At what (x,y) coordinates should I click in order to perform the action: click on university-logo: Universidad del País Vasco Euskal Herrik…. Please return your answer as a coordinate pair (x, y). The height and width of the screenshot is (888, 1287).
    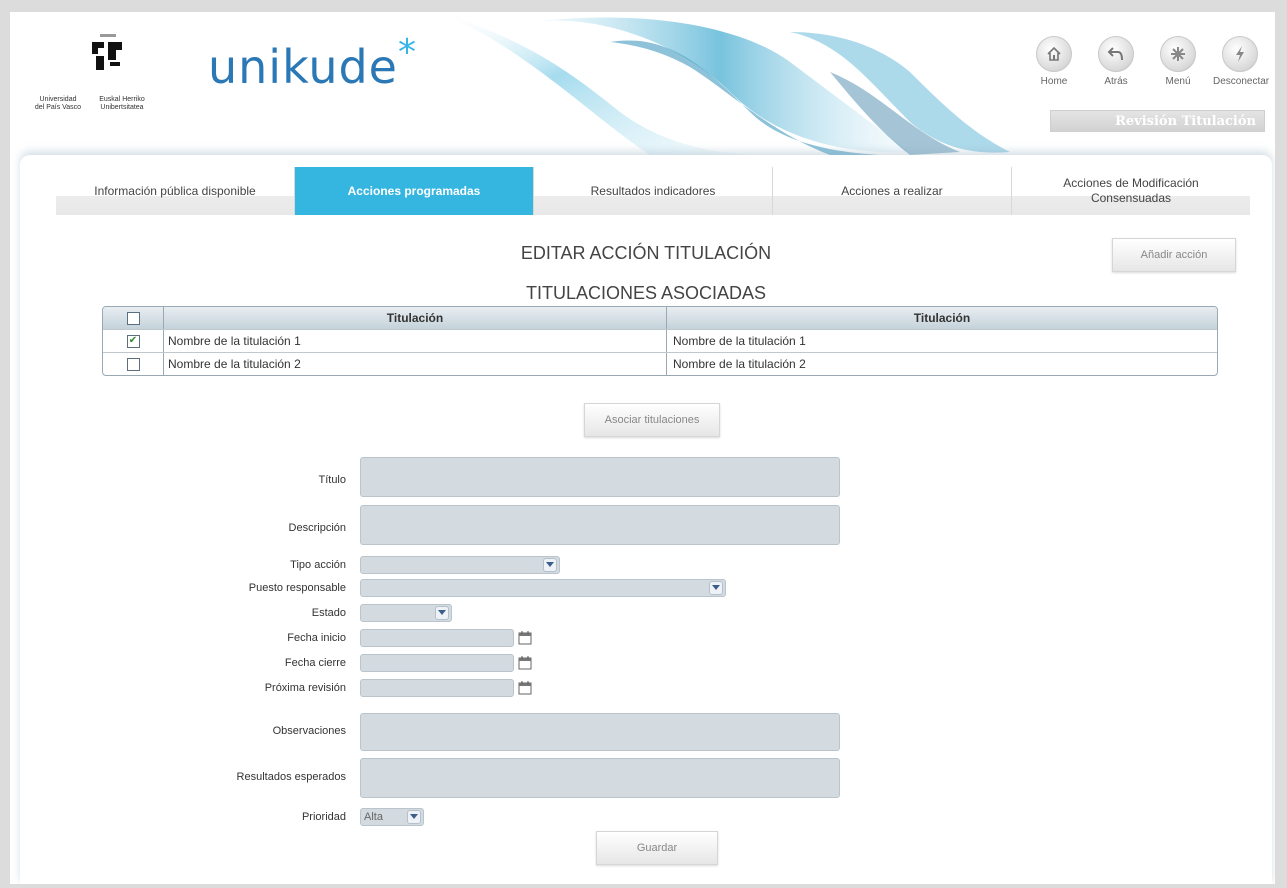
    Looking at the image, I should click on (103, 75).